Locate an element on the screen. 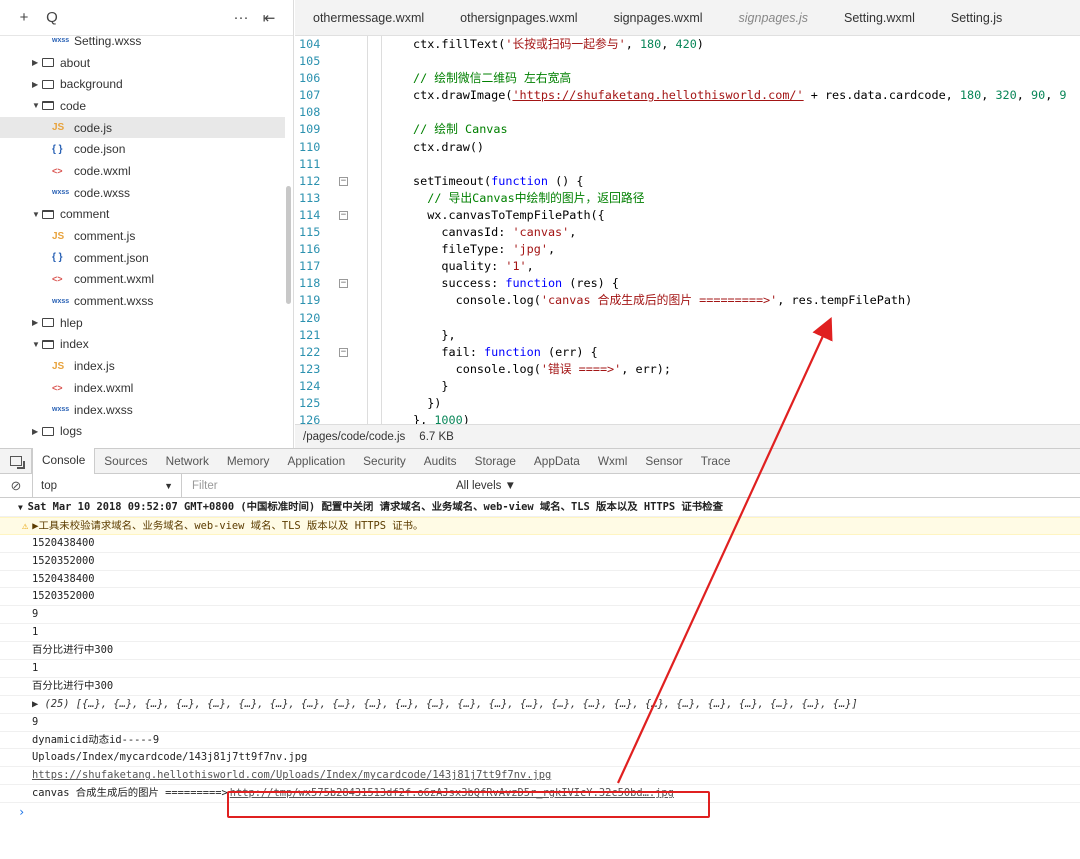  code-text: canvasId: 'canvas', is located at coordinates (495, 232).